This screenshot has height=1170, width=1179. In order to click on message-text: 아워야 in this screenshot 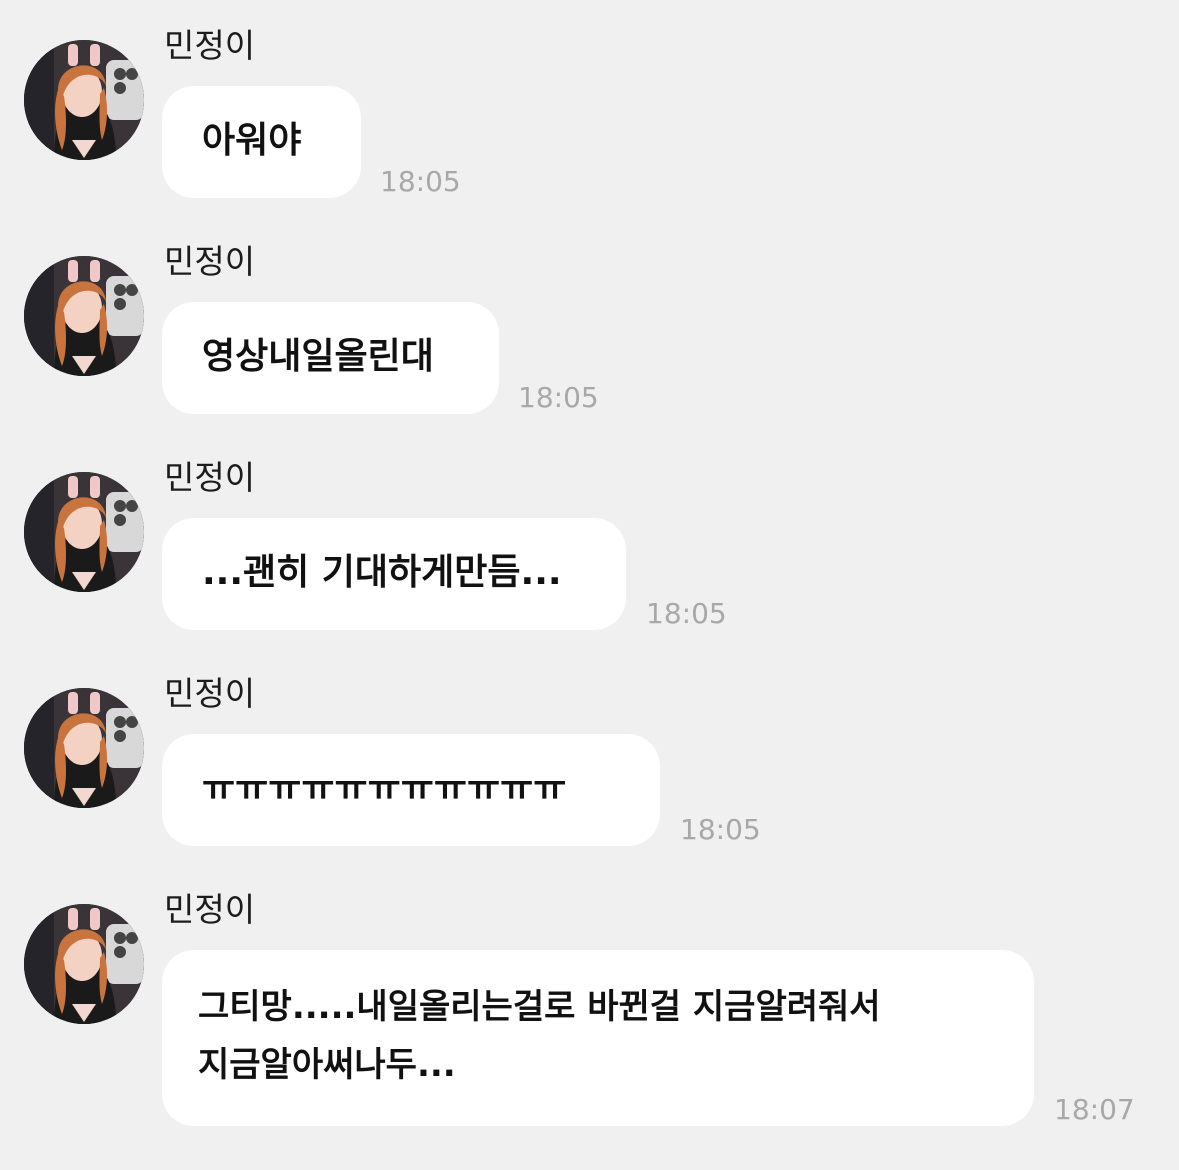, I will do `click(252, 140)`.